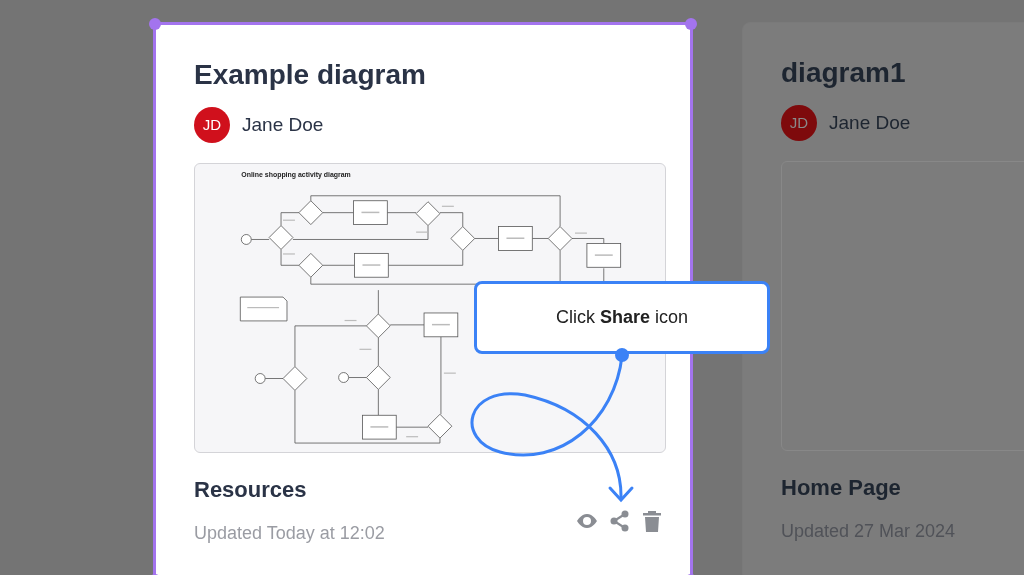  I want to click on folder-name: Resources, so click(251, 490).